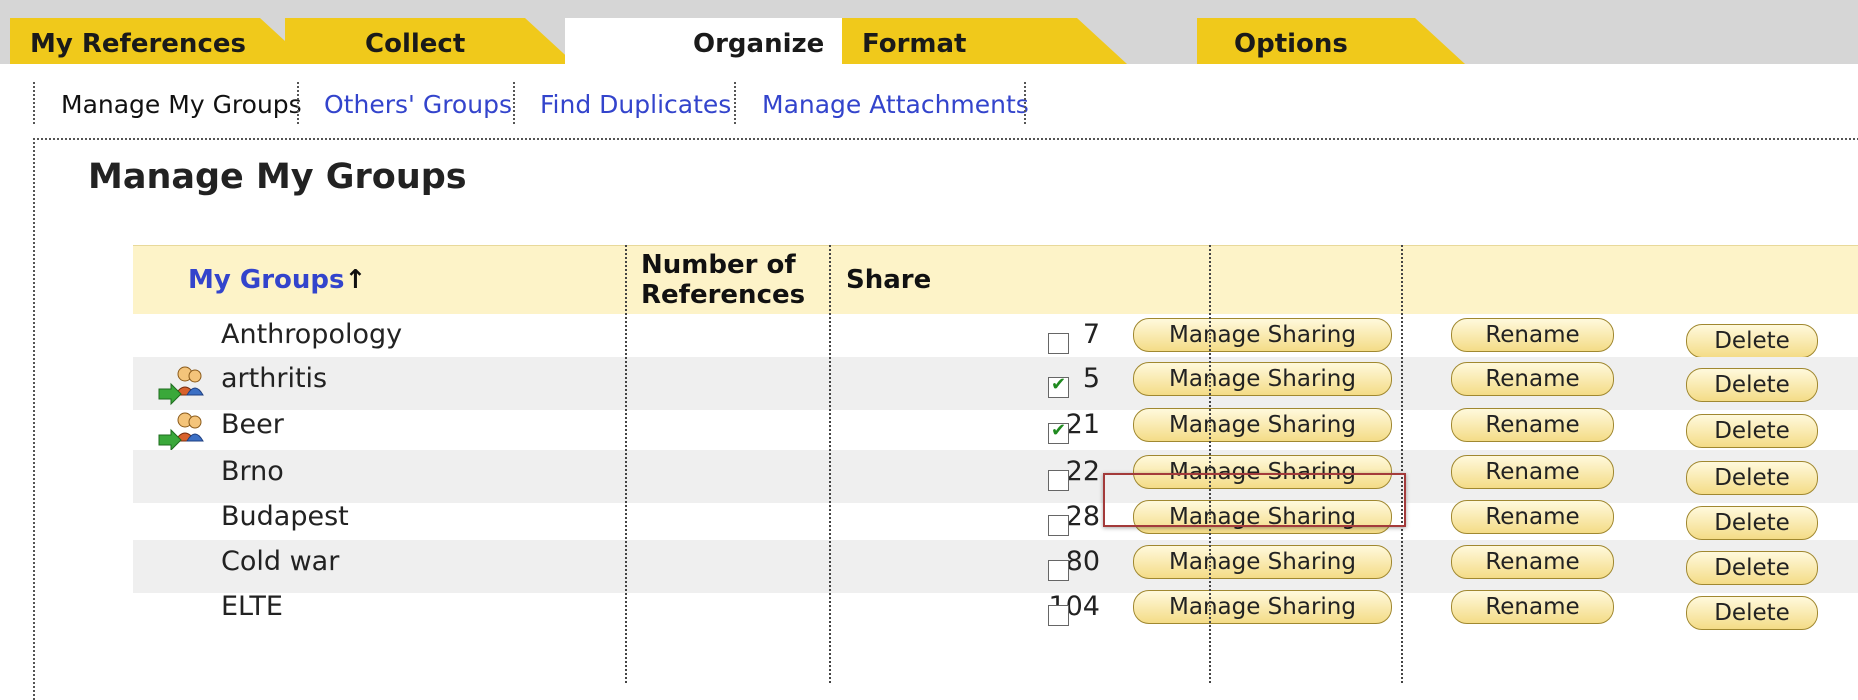  Describe the element at coordinates (285, 516) in the screenshot. I see `group-name: Budapest` at that location.